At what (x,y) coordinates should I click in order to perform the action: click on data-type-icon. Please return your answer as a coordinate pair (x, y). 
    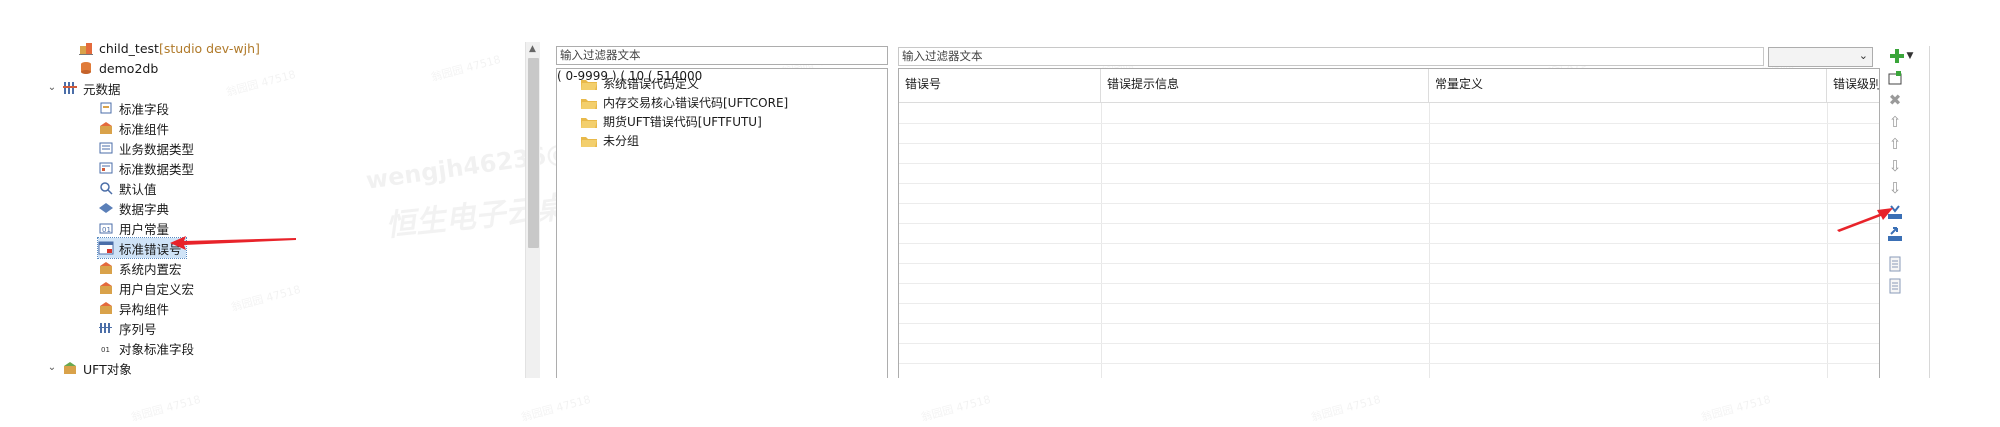
    Looking at the image, I should click on (106, 168).